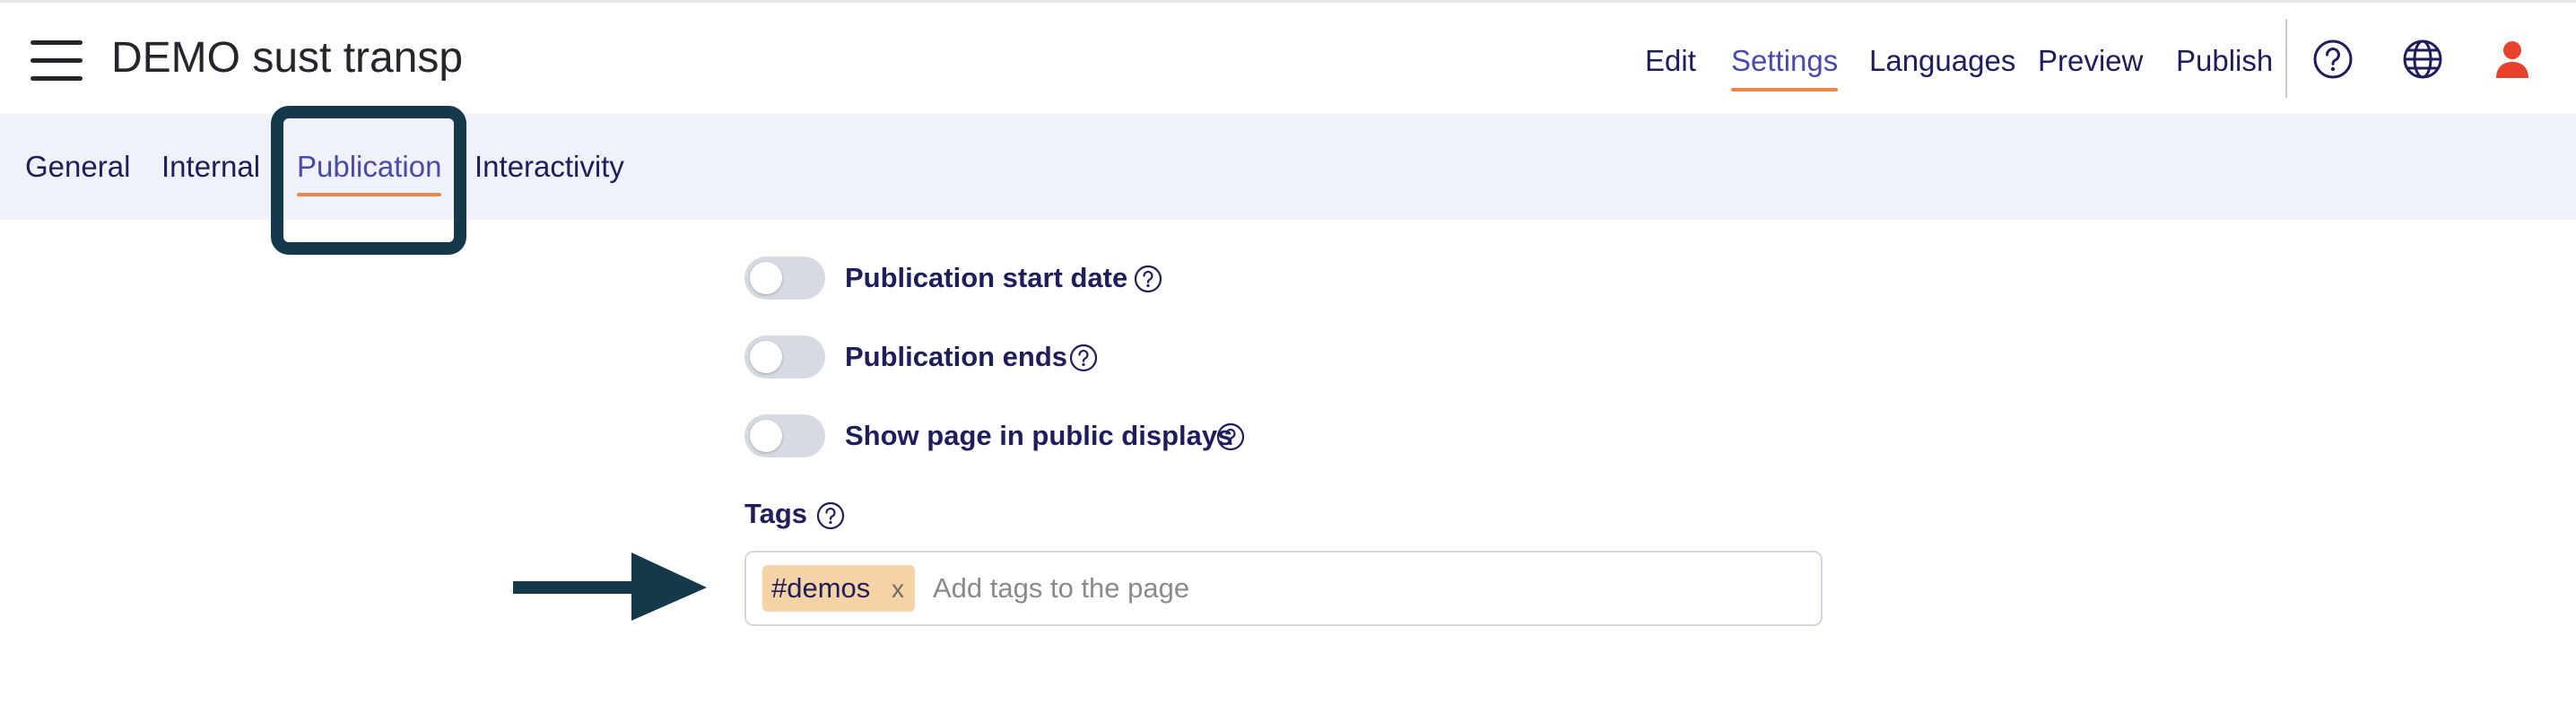 This screenshot has width=2576, height=705. I want to click on tab-general: General, so click(77, 166).